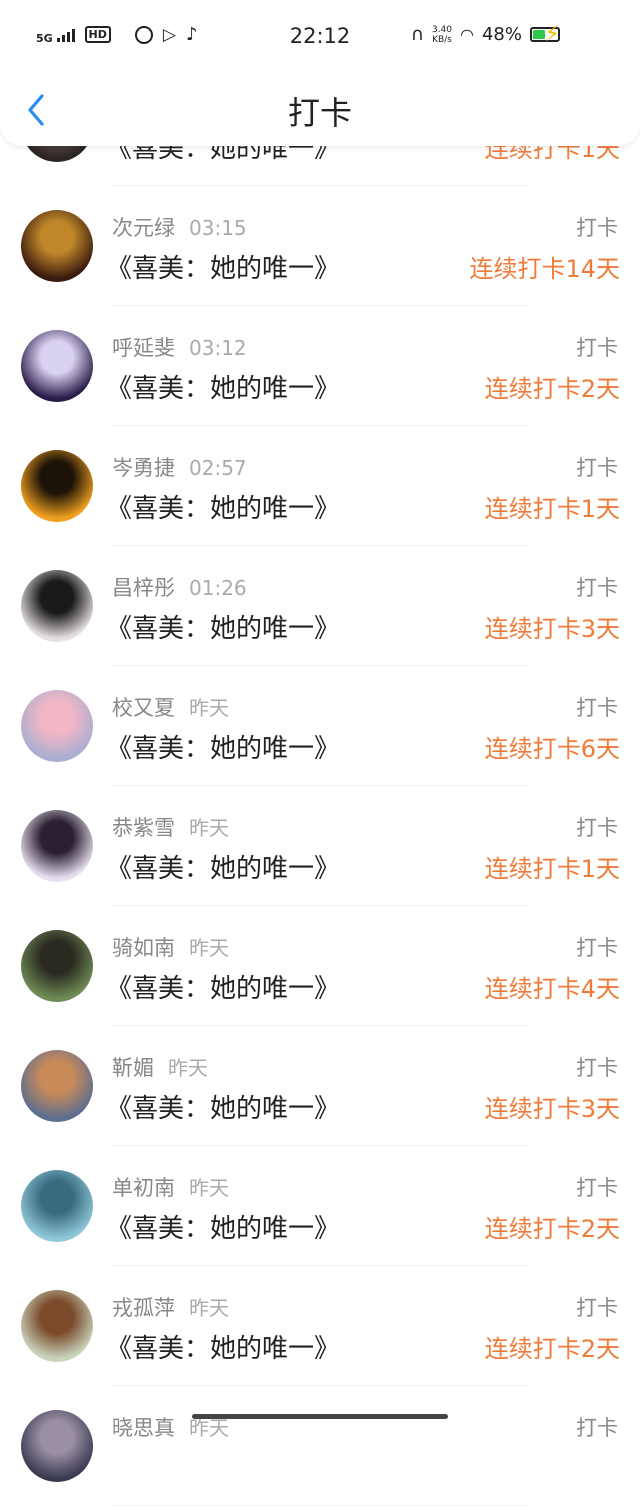 Image resolution: width=640 pixels, height=1506 pixels. I want to click on user-name: 恭紫雪, so click(143, 828).